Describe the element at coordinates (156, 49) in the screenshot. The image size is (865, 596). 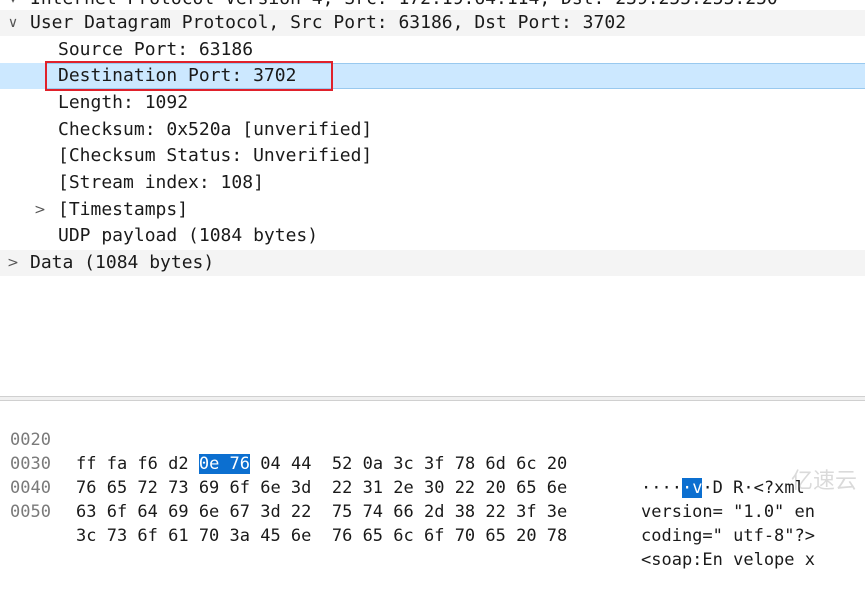
I see `tree-row-label: Source Port: 63186` at that location.